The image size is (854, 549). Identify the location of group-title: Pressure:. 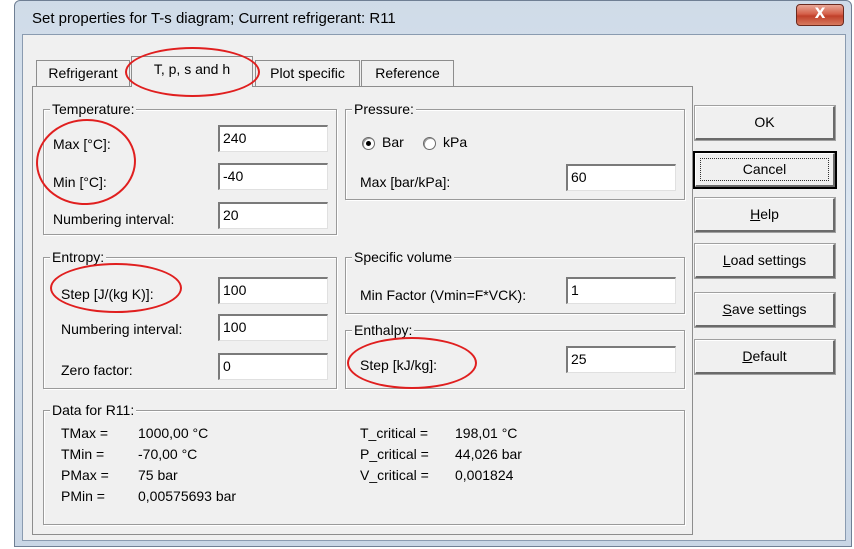
(384, 109).